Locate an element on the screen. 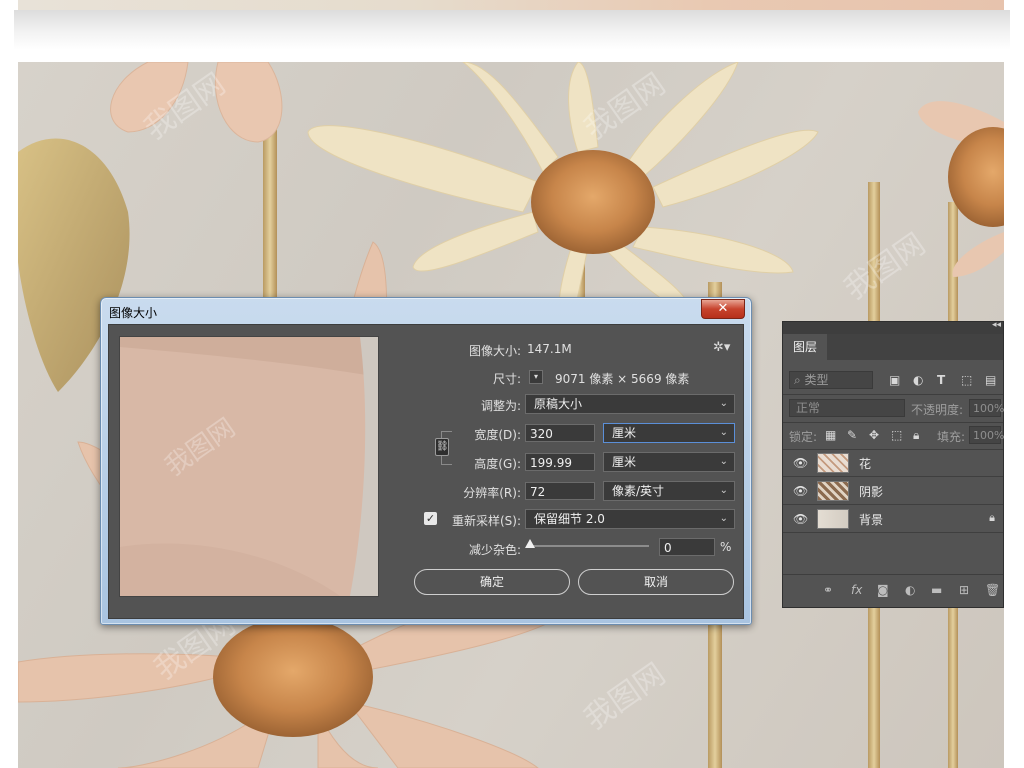 The width and height of the screenshot is (1024, 768). layer-row: 👁︎ 花 is located at coordinates (893, 463).